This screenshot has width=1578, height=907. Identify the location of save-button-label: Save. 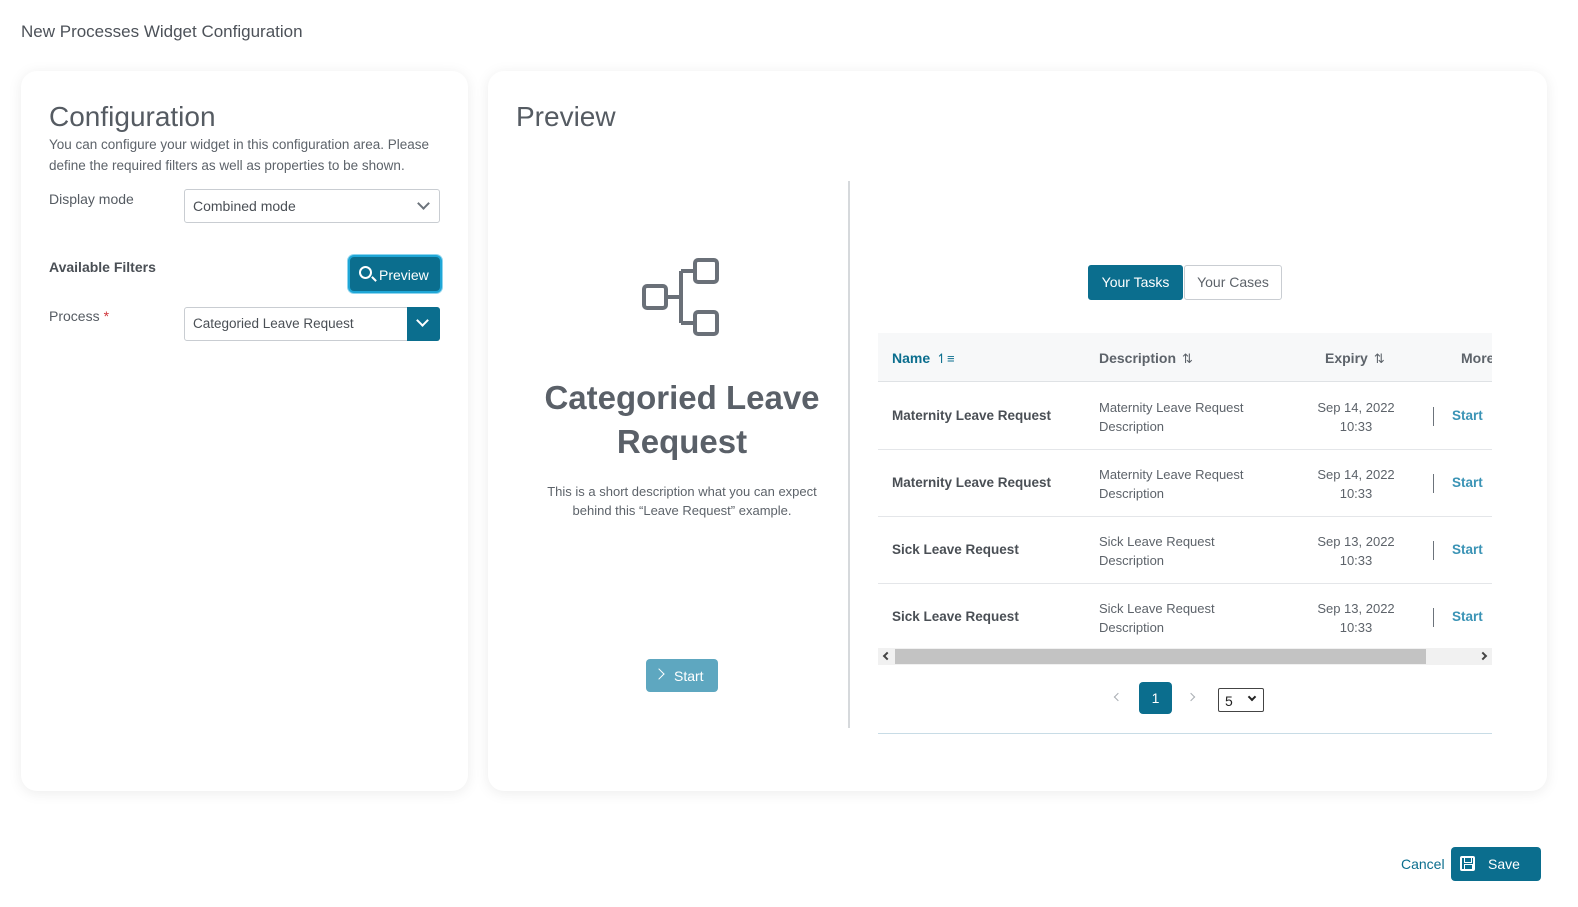
(1504, 864).